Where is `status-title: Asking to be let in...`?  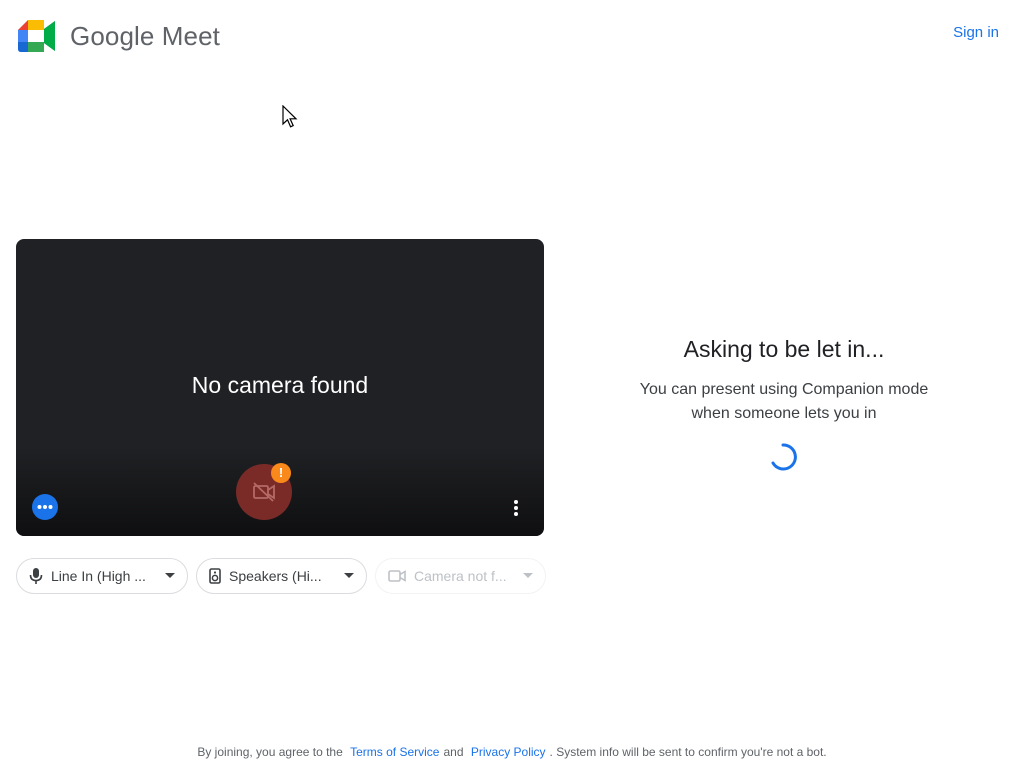
status-title: Asking to be let in... is located at coordinates (784, 349).